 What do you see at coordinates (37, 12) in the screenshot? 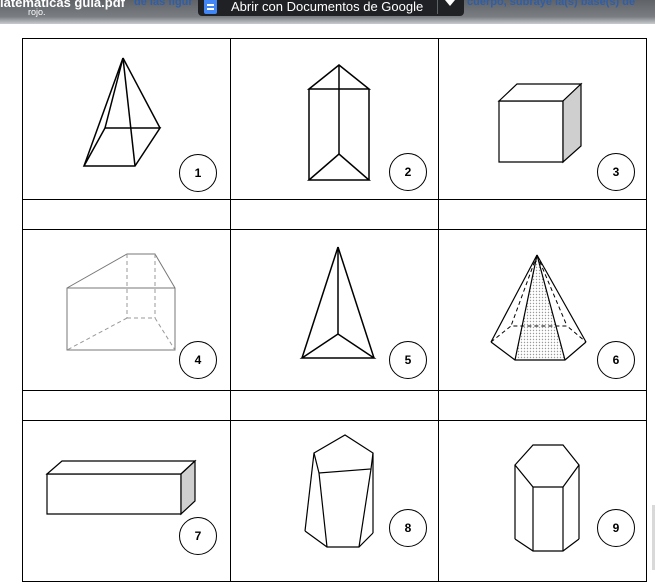
I see `file-subtext: rojo.` at bounding box center [37, 12].